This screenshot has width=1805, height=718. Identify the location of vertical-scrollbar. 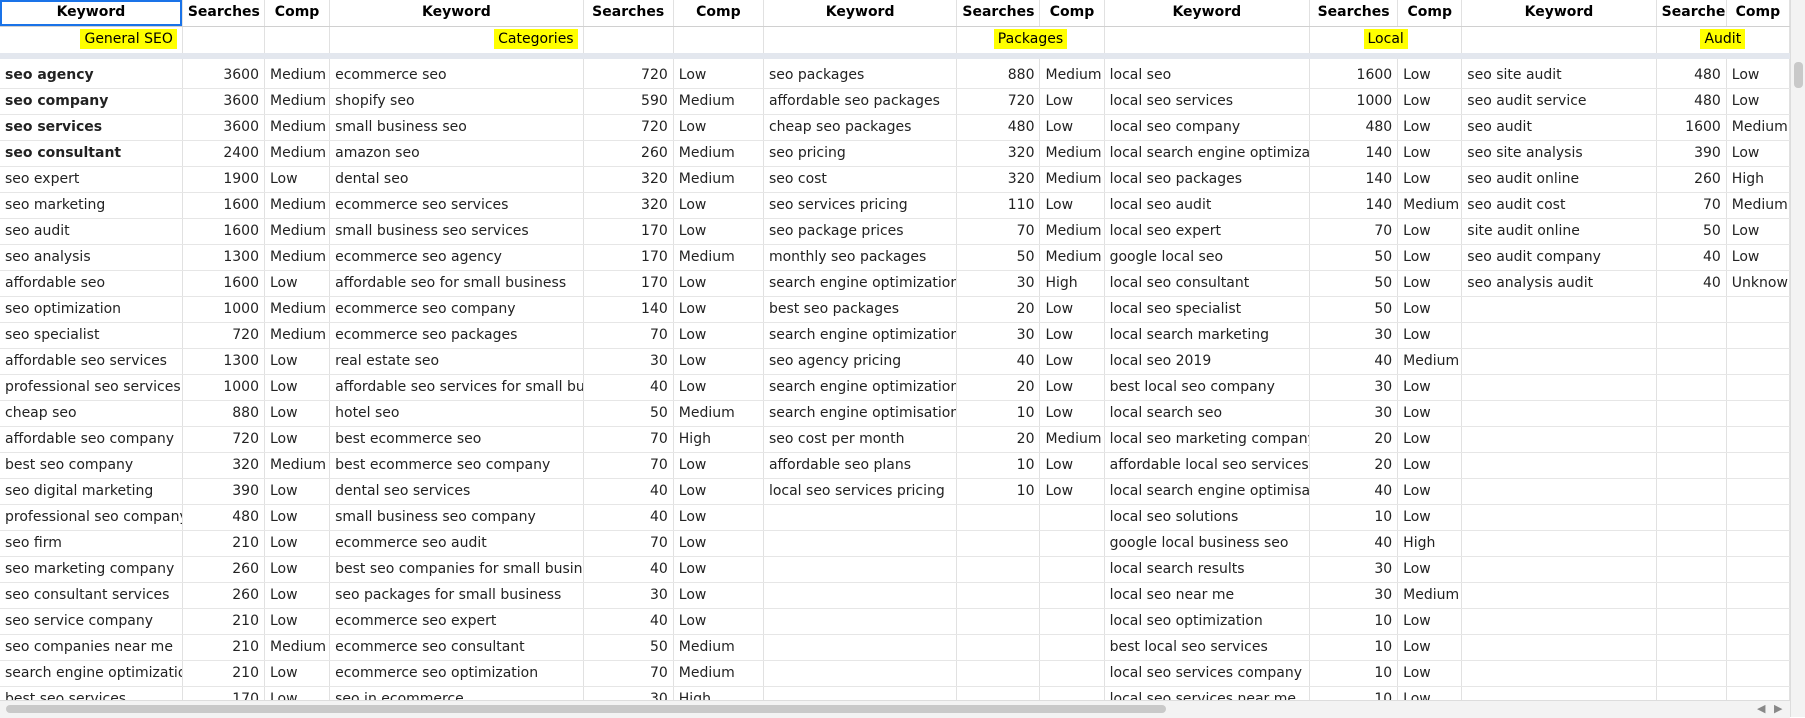
(1797, 358).